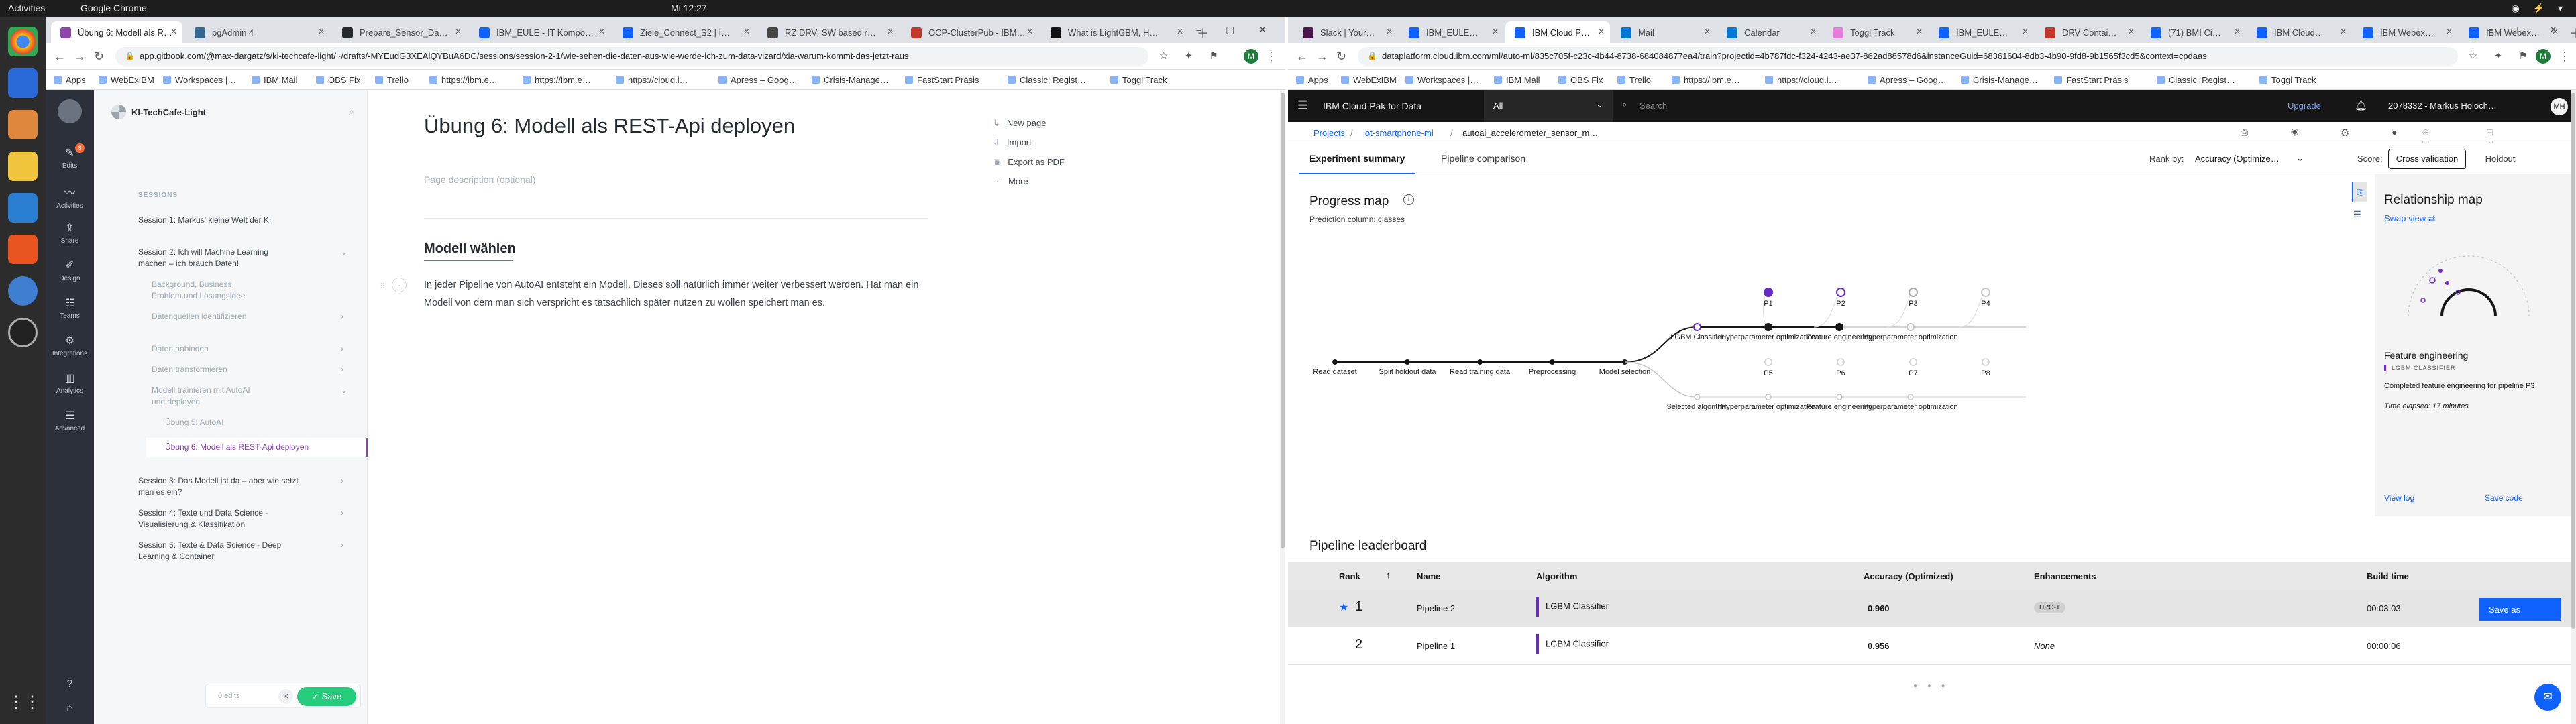  Describe the element at coordinates (70, 421) in the screenshot. I see `rail-item-advanced: ☰ Advanced` at that location.